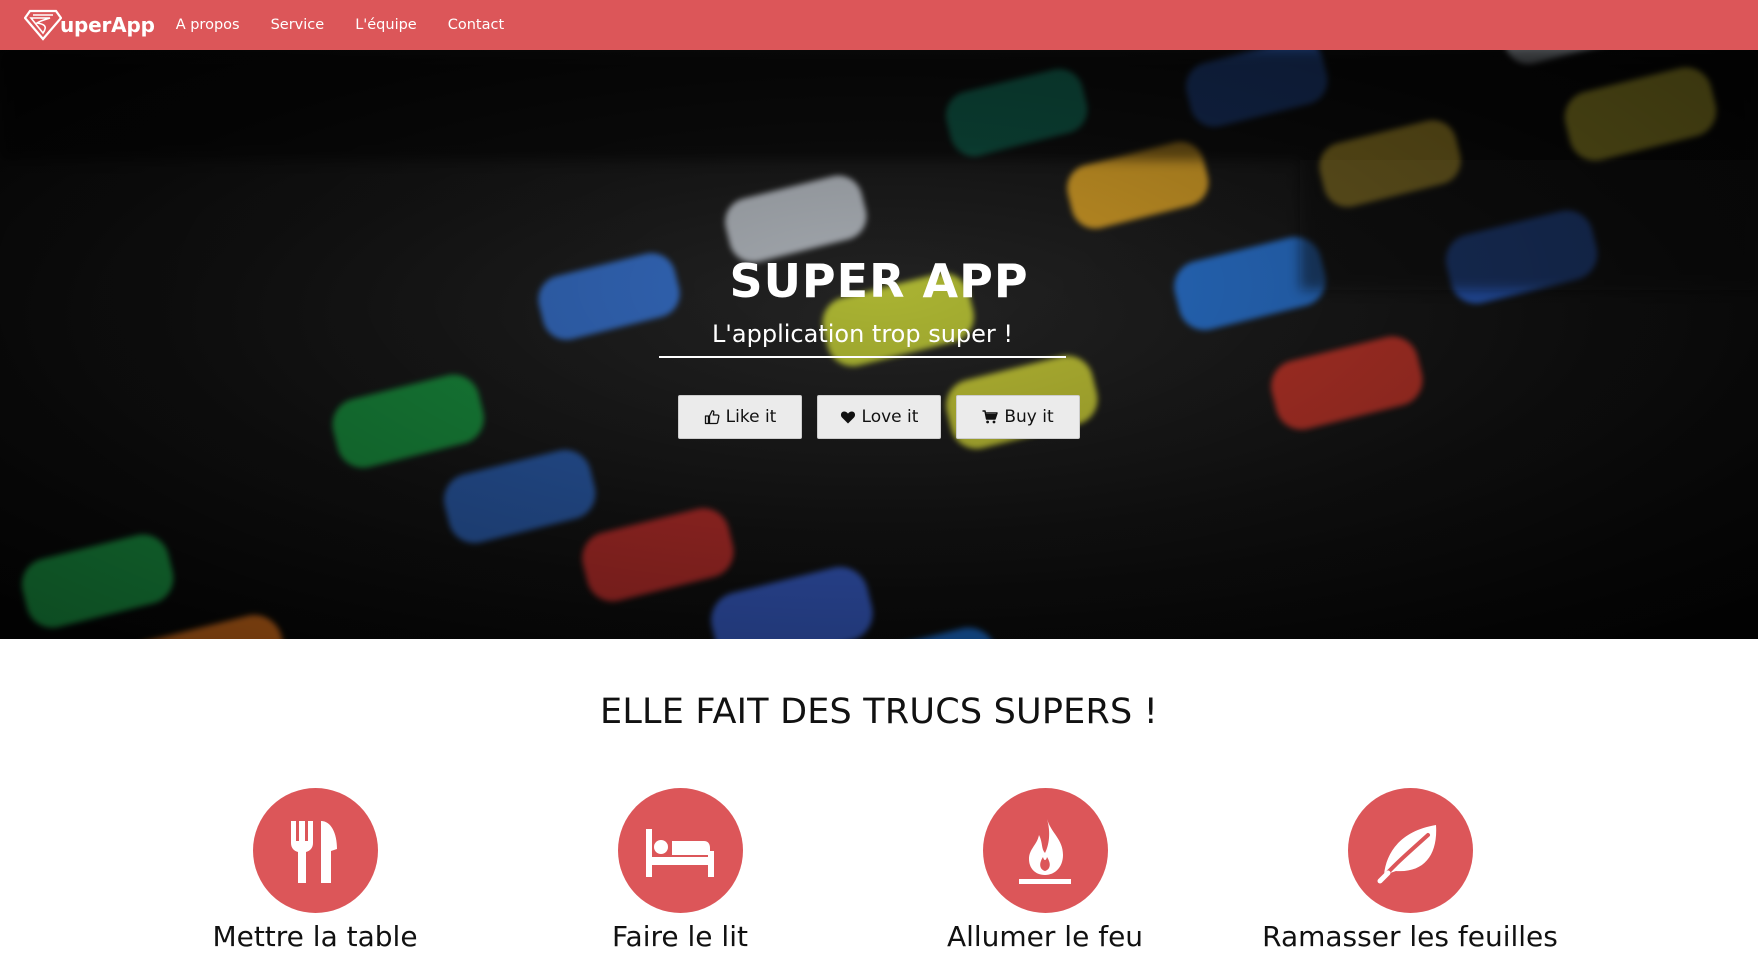 This screenshot has width=1758, height=953. I want to click on bed-icon, so click(680, 852).